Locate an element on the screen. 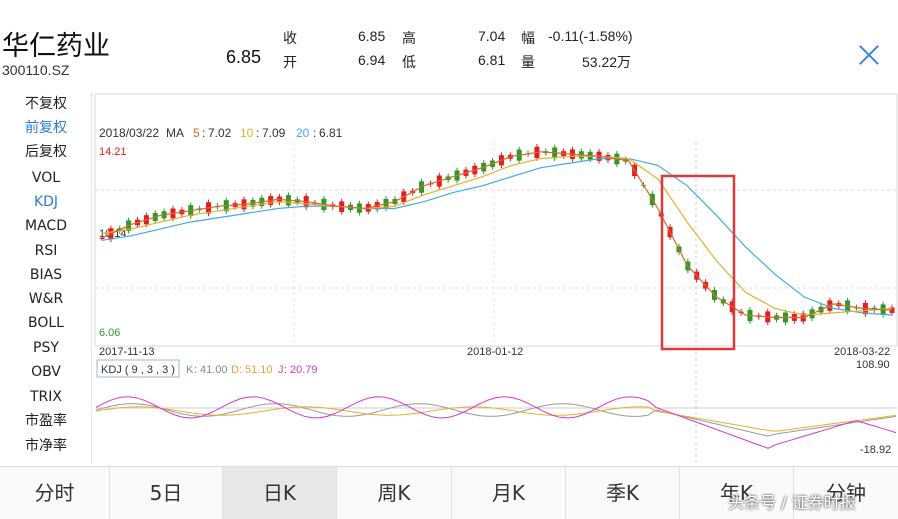 The width and height of the screenshot is (898, 519). x-label-mid: 2018-01-12 is located at coordinates (495, 352).